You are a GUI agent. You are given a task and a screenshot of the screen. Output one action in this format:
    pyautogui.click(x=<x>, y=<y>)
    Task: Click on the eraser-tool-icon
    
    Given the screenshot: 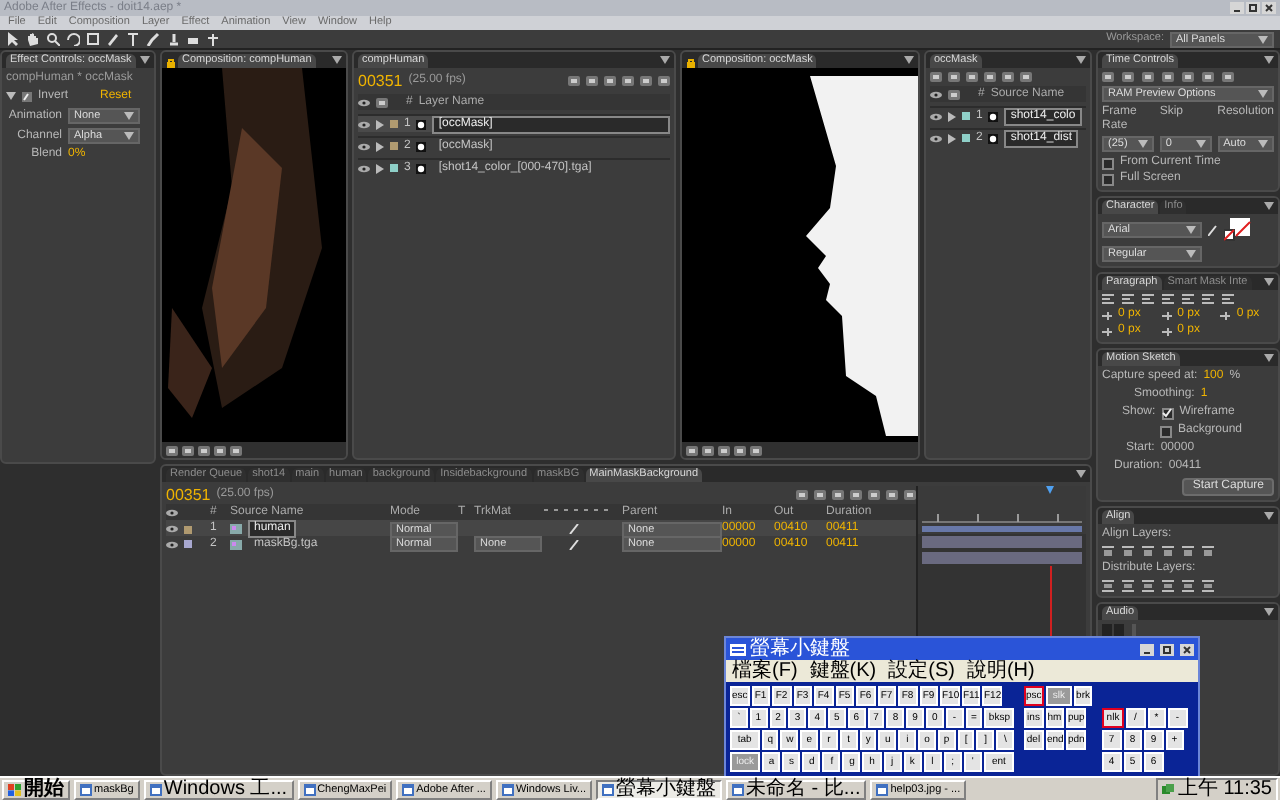 What is the action you would take?
    pyautogui.click(x=193, y=39)
    